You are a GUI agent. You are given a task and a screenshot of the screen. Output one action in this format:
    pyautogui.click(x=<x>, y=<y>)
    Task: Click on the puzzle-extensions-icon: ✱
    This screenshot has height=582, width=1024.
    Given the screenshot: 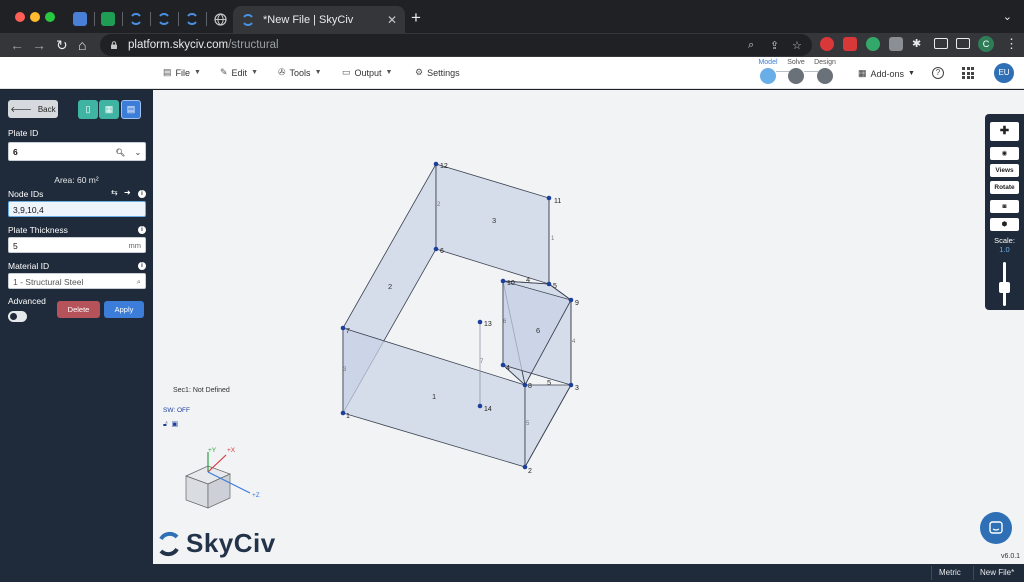 What is the action you would take?
    pyautogui.click(x=919, y=44)
    